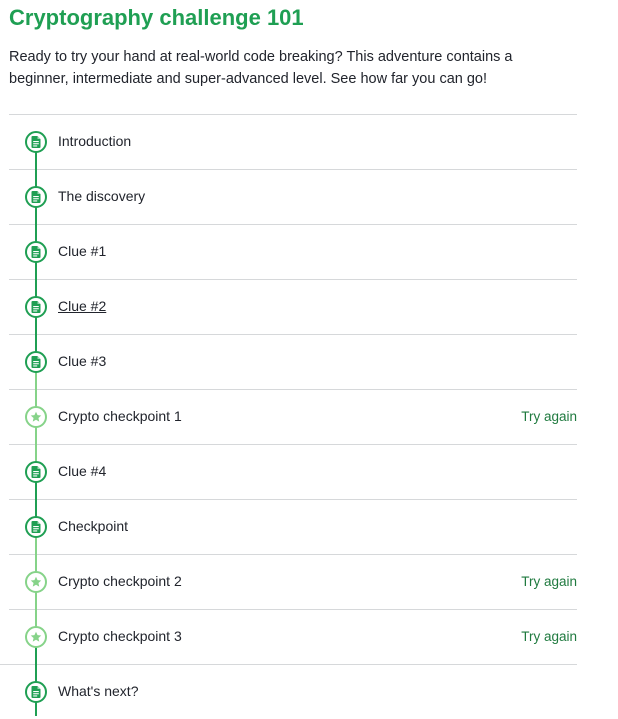  I want to click on lesson-item-crypto-checkpoint-3: Crypto checkpoint 3 Try again, so click(309, 636).